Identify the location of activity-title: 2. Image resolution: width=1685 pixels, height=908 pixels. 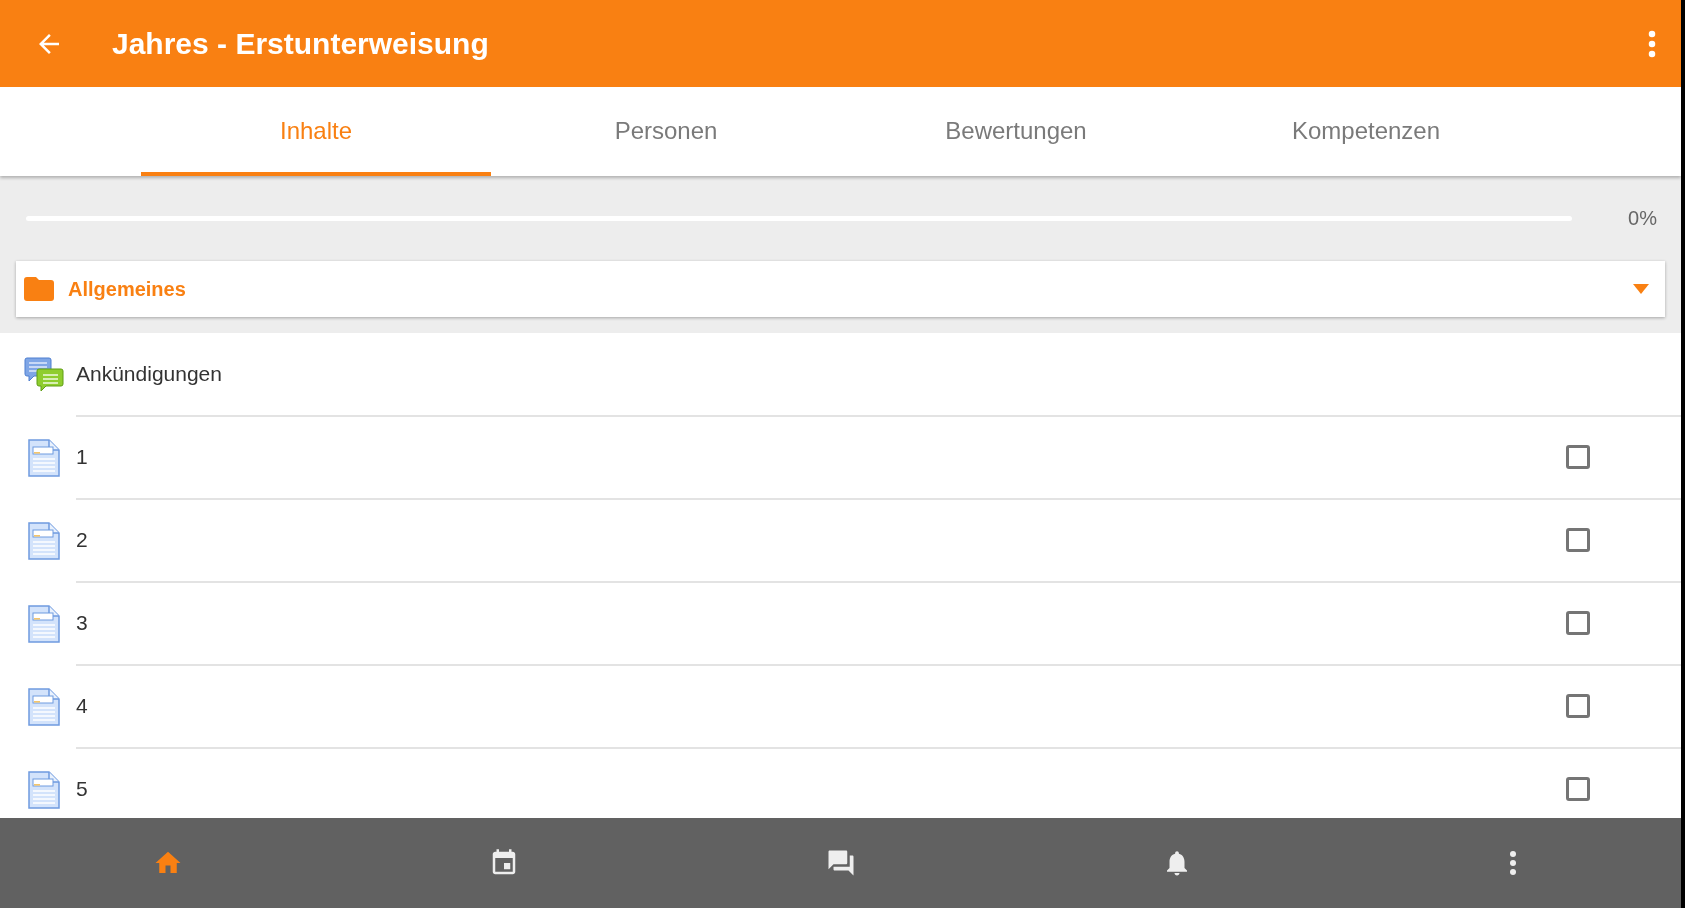
(821, 539).